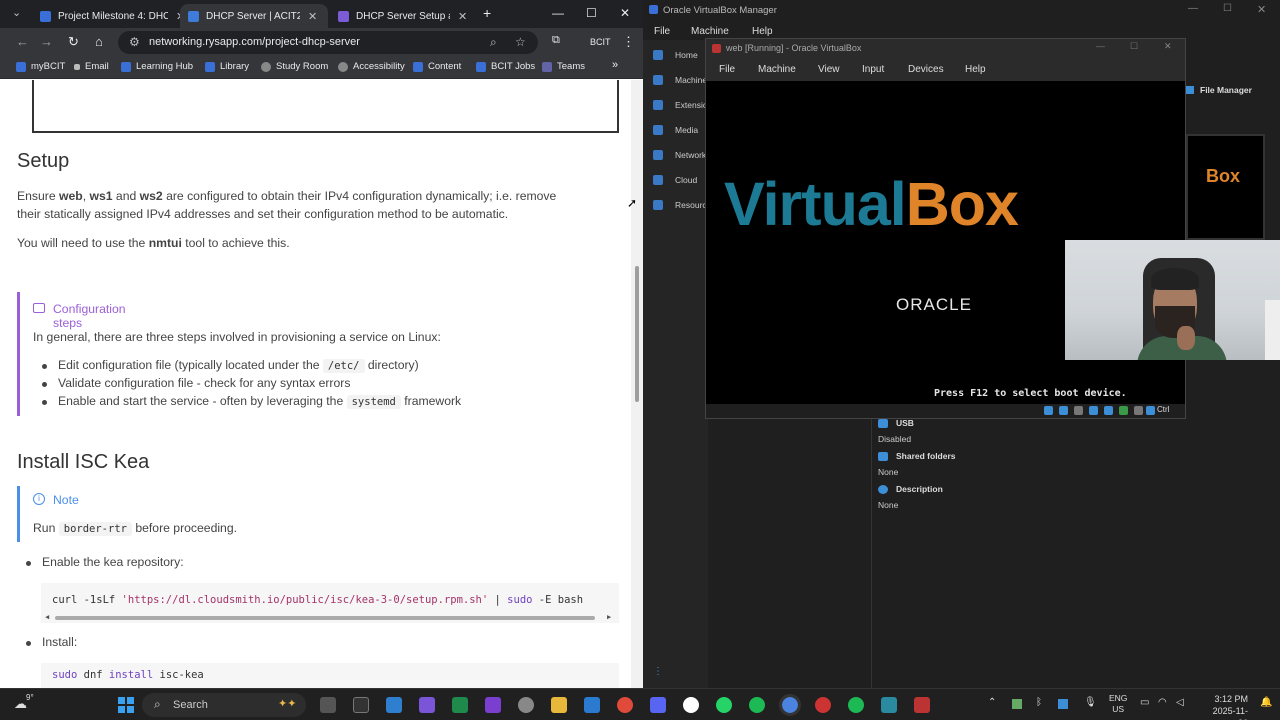 The image size is (1280, 720). What do you see at coordinates (112, 16) in the screenshot?
I see `tab-project-milestone: Project Milestone 4: DHCP ✕` at bounding box center [112, 16].